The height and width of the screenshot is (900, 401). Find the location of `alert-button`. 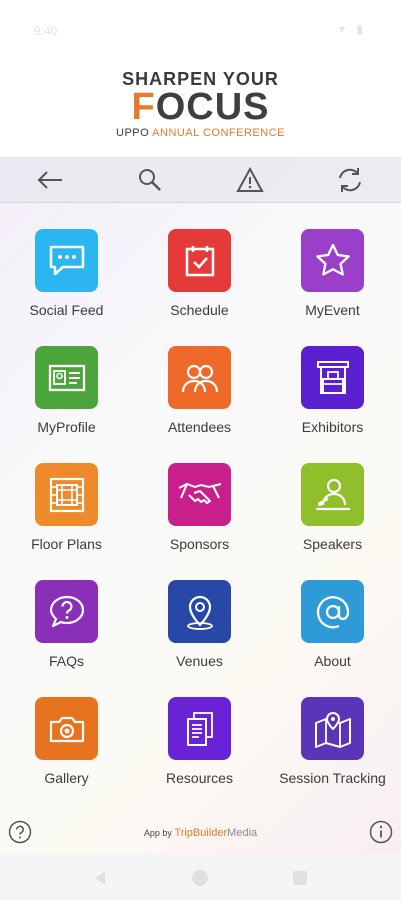

alert-button is located at coordinates (250, 180).